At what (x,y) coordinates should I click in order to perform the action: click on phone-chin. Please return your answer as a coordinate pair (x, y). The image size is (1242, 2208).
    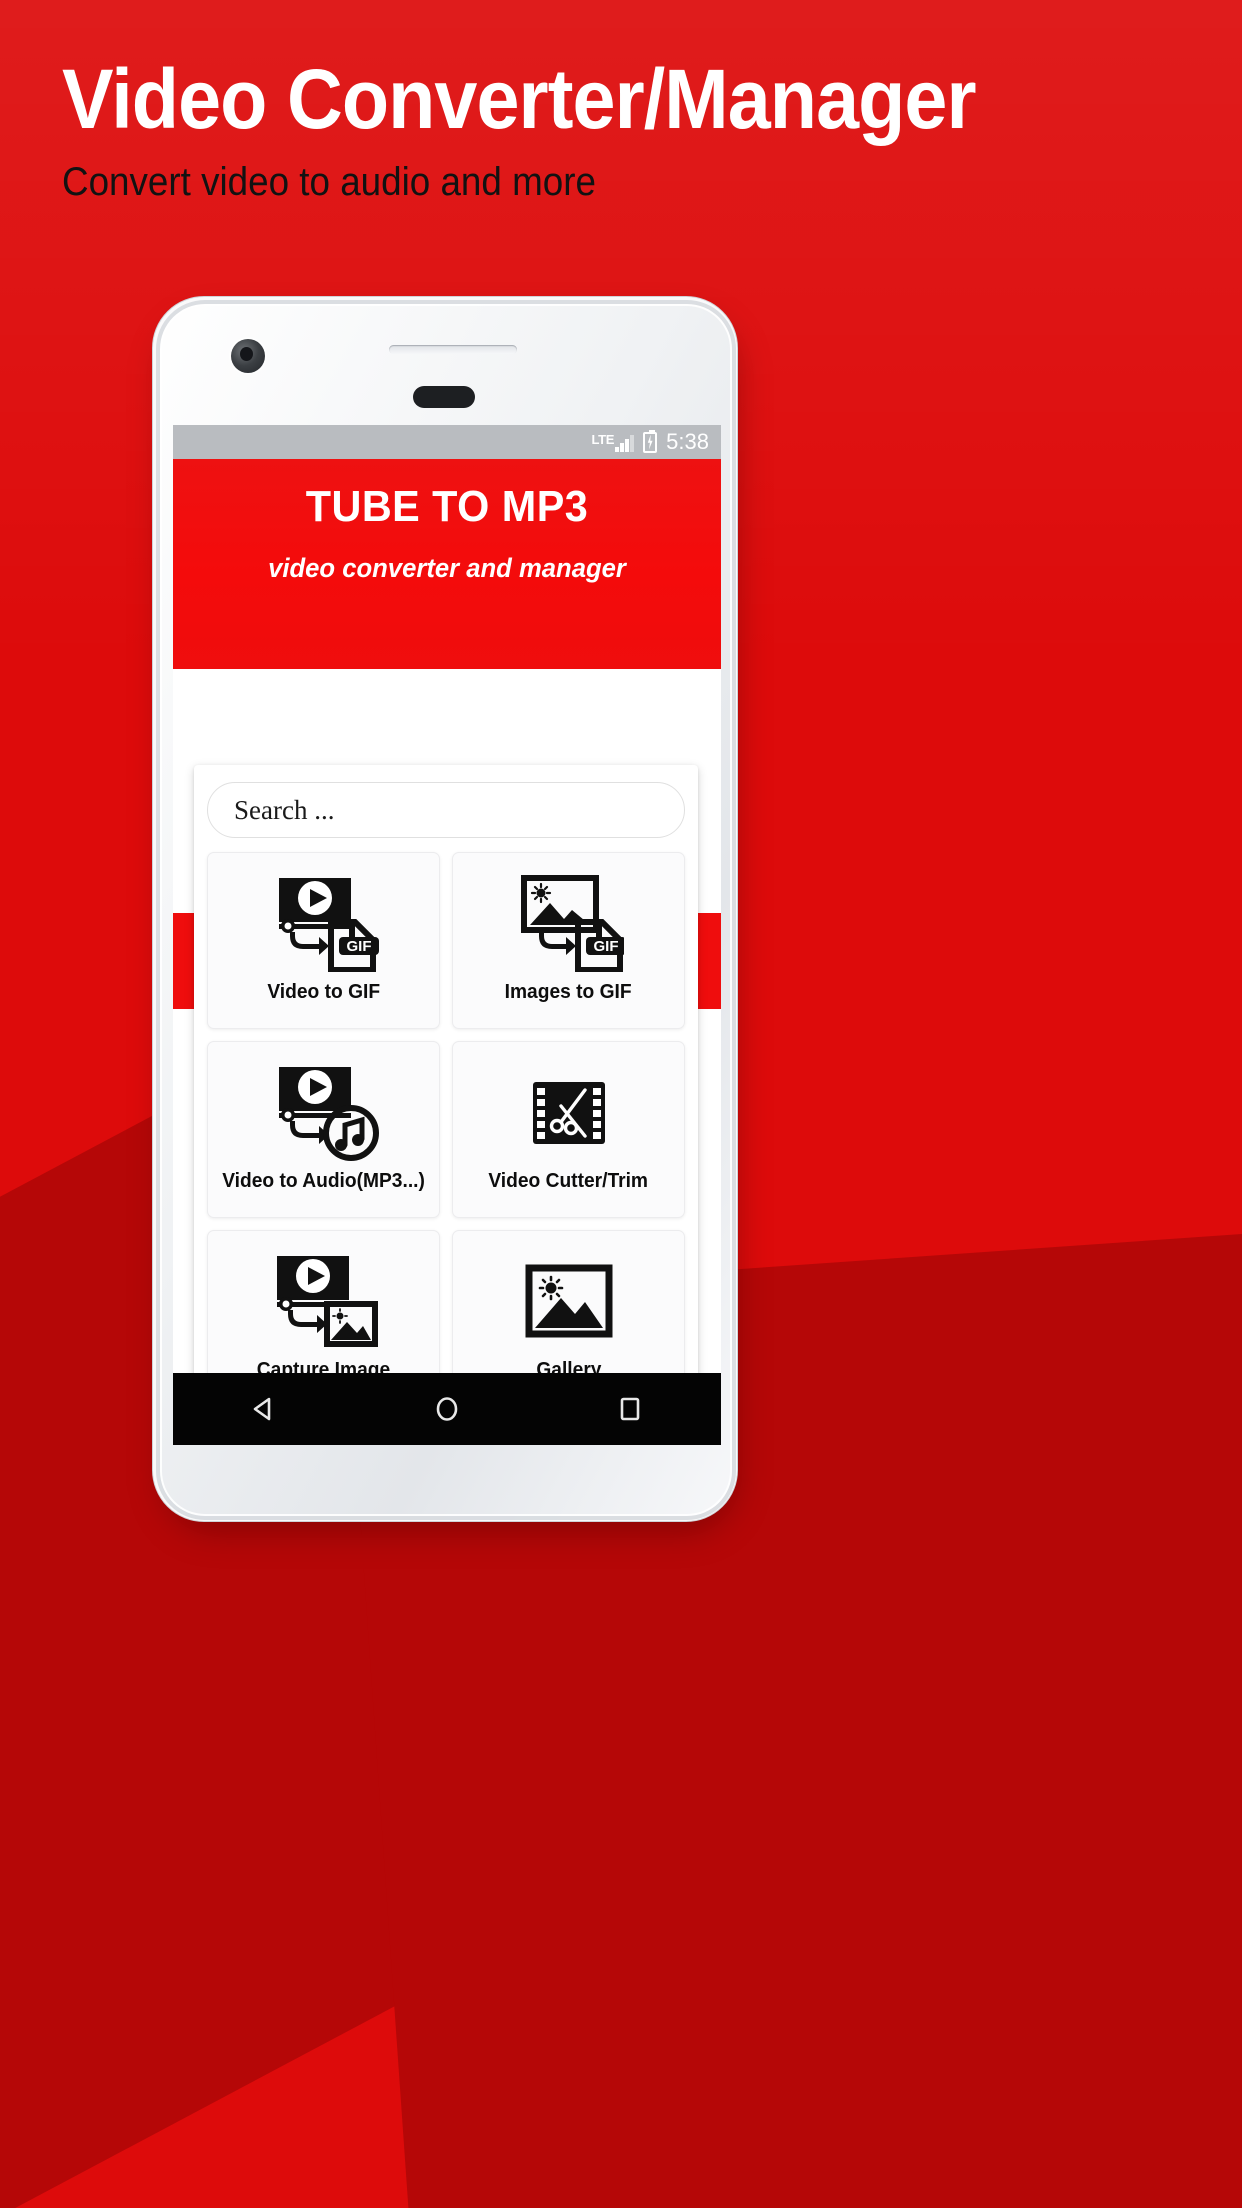
    Looking at the image, I should click on (447, 1473).